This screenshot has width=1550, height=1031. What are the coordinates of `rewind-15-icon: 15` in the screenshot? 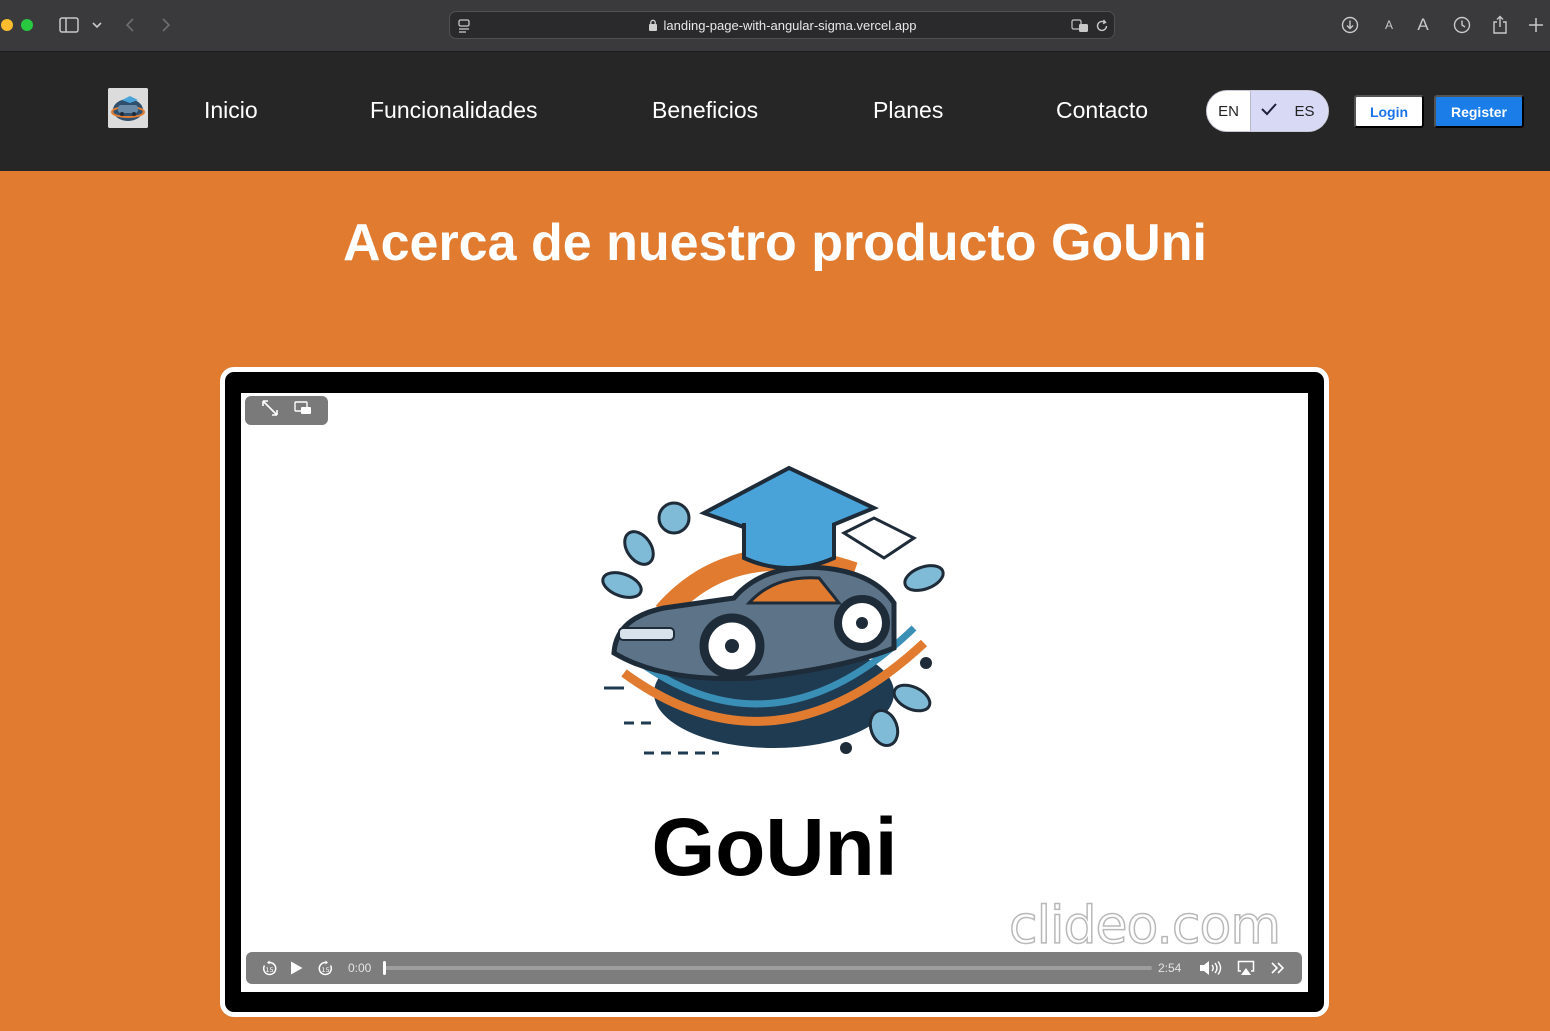 It's located at (269, 968).